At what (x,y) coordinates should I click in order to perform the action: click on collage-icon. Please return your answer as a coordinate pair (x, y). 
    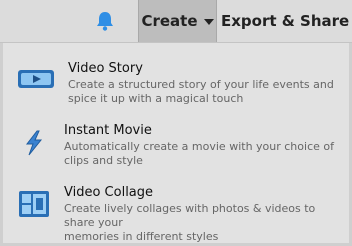
    Looking at the image, I should click on (34, 206).